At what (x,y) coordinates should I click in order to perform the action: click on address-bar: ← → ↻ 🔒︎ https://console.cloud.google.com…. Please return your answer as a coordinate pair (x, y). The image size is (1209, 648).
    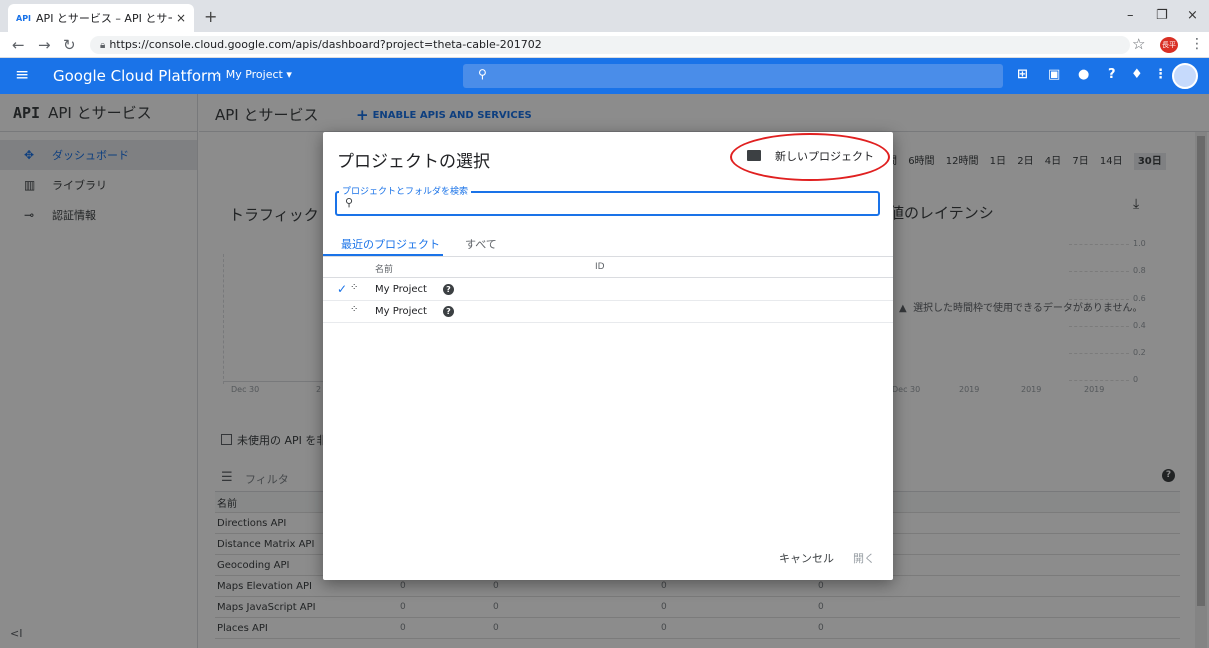
    Looking at the image, I should click on (604, 45).